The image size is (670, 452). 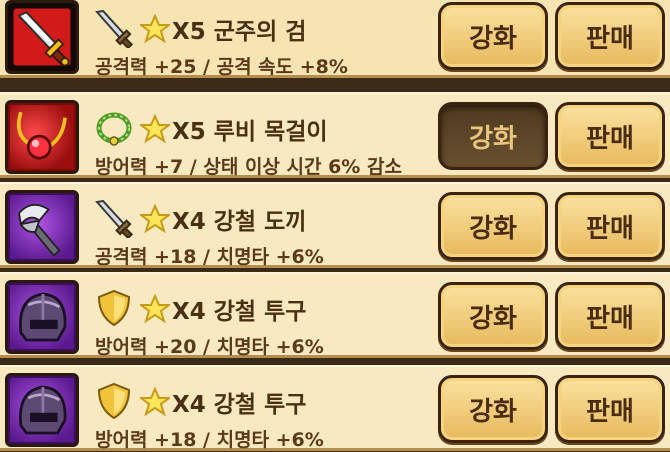 What do you see at coordinates (239, 222) in the screenshot?
I see `item-name: X4 강철 도끼` at bounding box center [239, 222].